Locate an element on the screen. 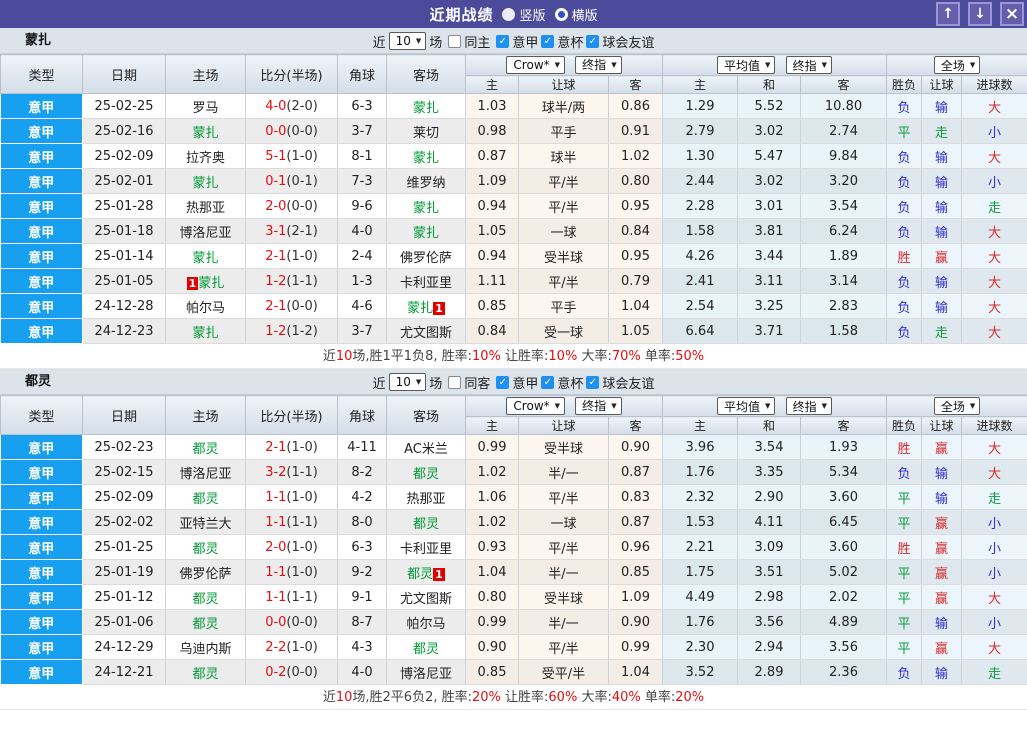 This screenshot has height=730, width=1027. team-name: 都灵 is located at coordinates (425, 474).